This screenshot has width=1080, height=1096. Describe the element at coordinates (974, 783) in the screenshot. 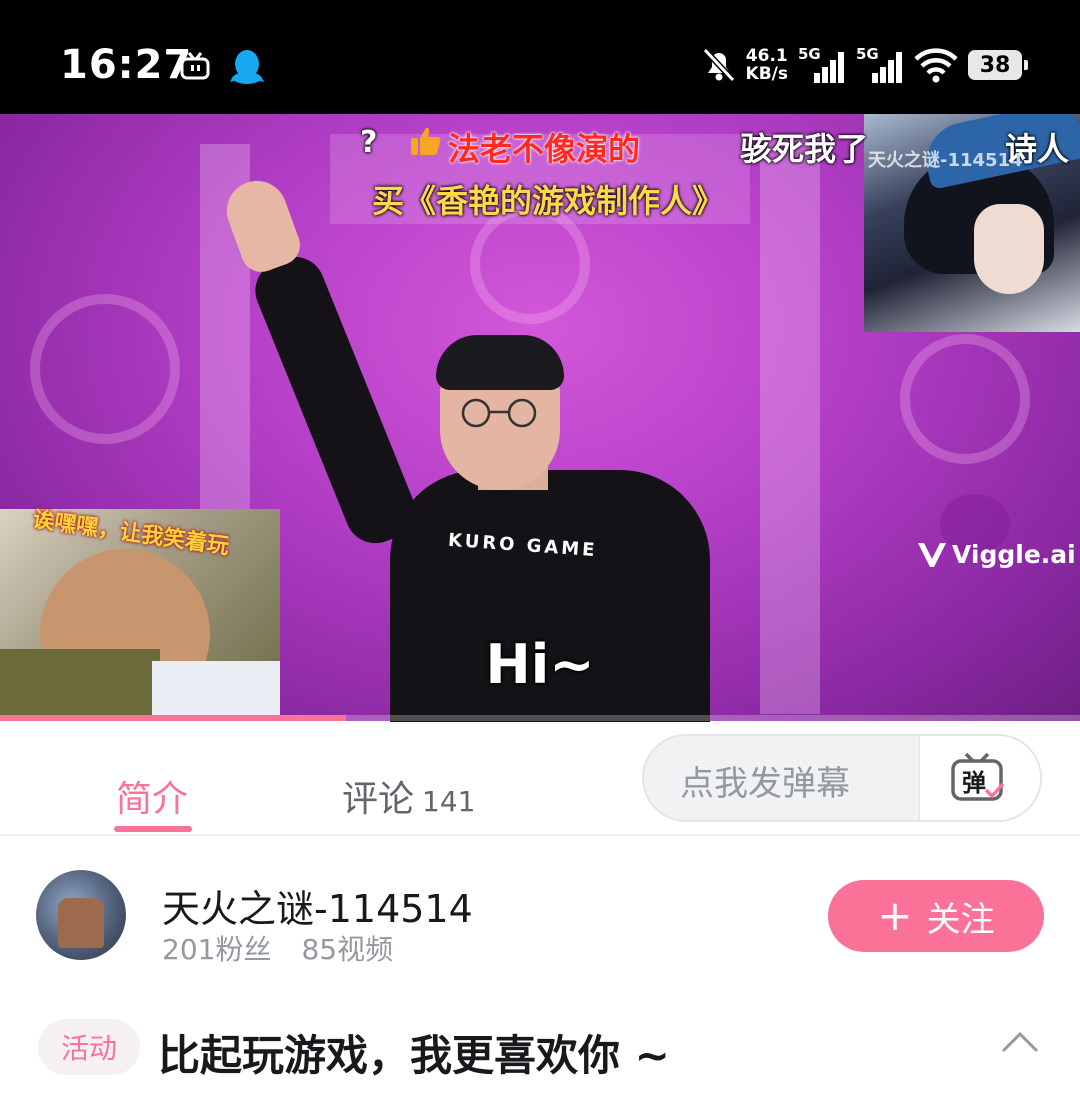

I see `danmaku-button-label: 弹` at that location.